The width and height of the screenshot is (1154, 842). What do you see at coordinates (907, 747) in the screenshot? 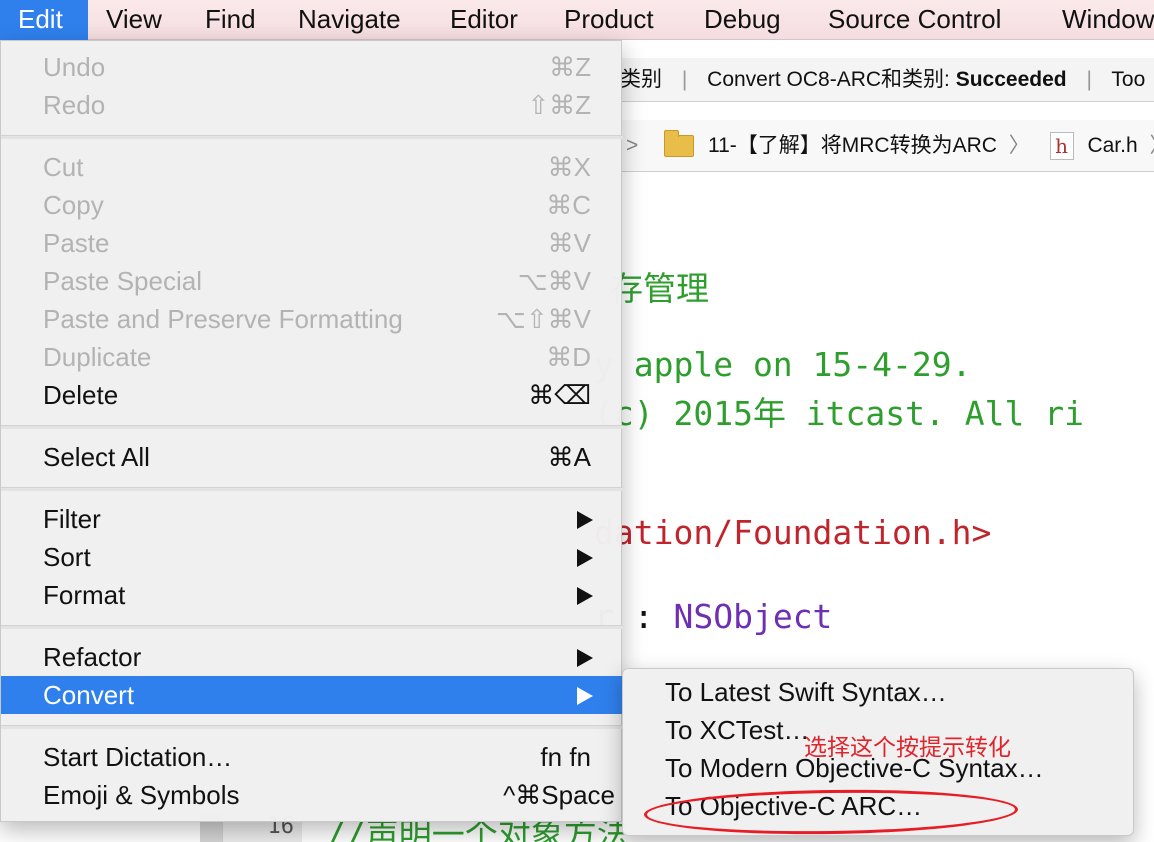
I see `annotation-text: 选择这个按提示转化` at bounding box center [907, 747].